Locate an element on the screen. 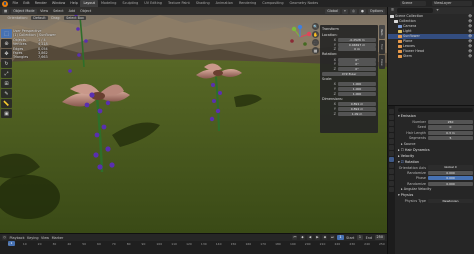  tab-uv-editing: UV Editing is located at coordinates (153, 3).